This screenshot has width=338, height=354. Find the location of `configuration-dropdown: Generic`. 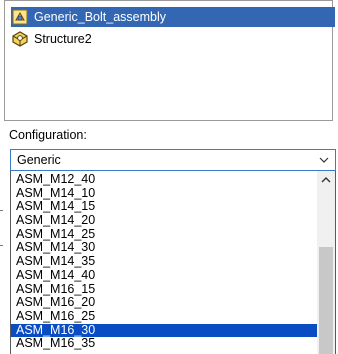

configuration-dropdown: Generic is located at coordinates (173, 160).